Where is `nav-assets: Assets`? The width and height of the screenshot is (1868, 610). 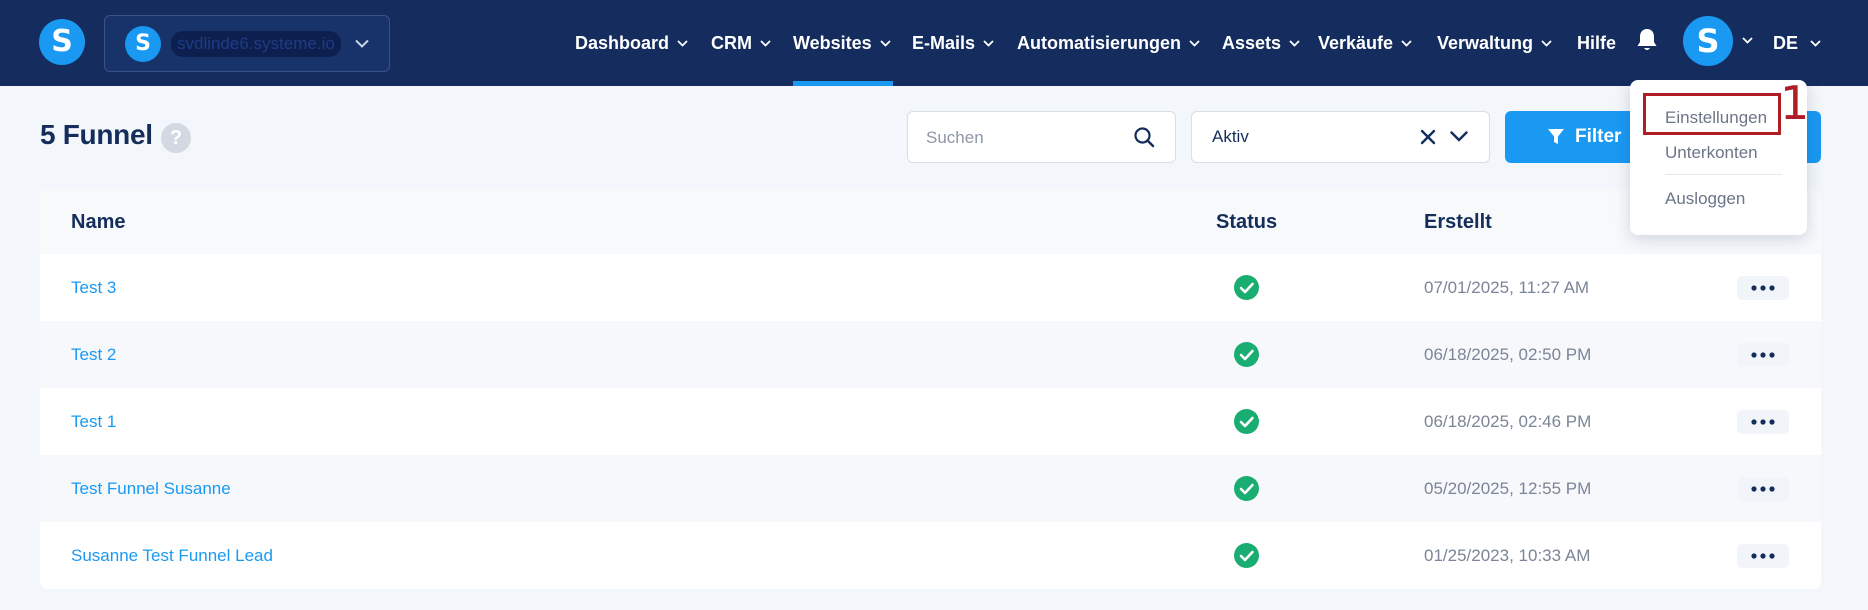 nav-assets: Assets is located at coordinates (1261, 43).